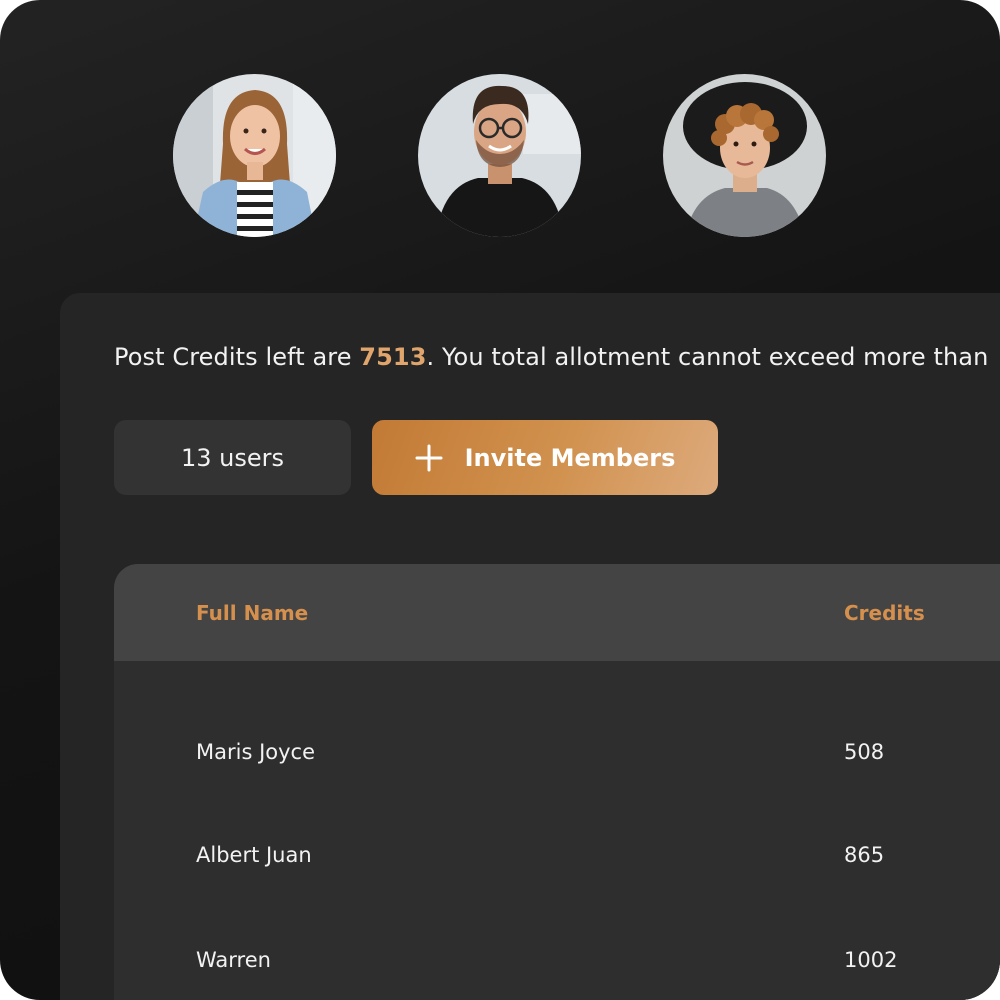 The width and height of the screenshot is (1000, 1000). Describe the element at coordinates (233, 960) in the screenshot. I see `cell-full-name: Warren` at that location.